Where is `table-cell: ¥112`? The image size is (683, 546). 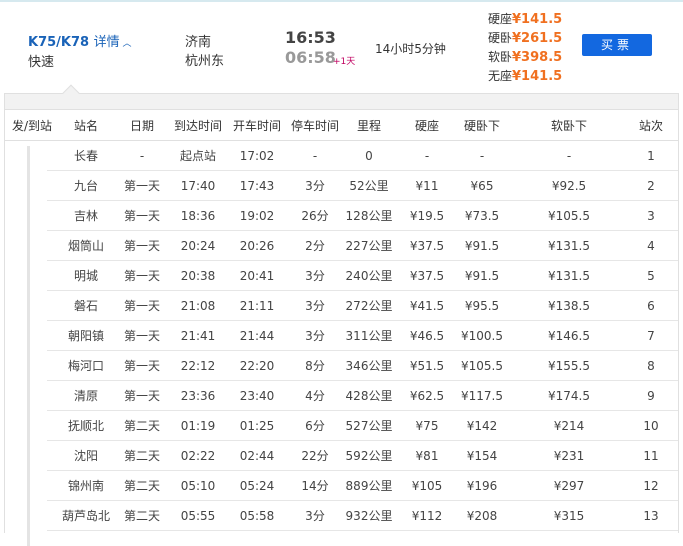 table-cell: ¥112 is located at coordinates (427, 516).